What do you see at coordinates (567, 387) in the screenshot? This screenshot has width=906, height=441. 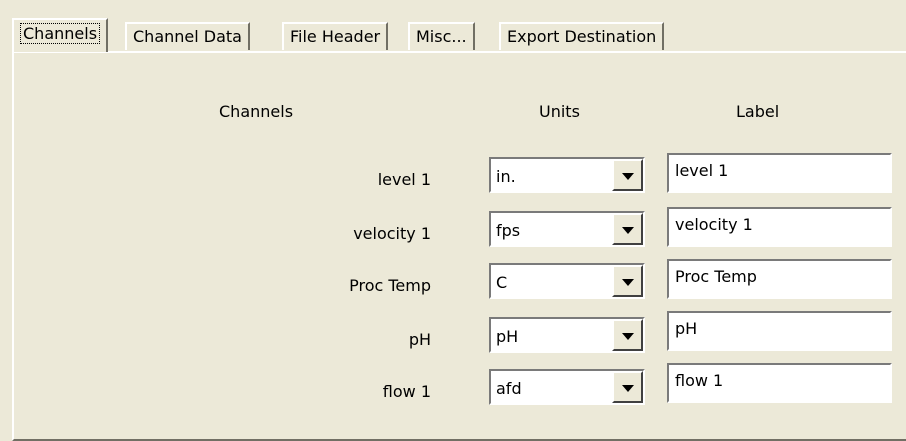 I see `units-select: afd` at bounding box center [567, 387].